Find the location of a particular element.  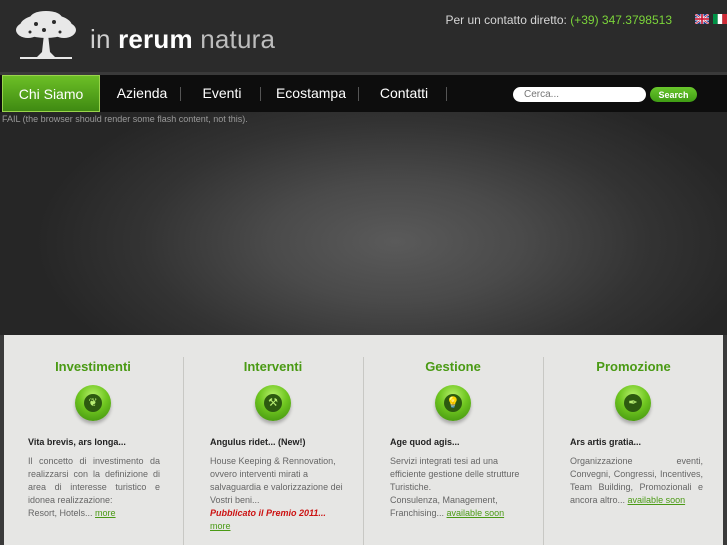

contact-phone: (+39) 347.3798513 is located at coordinates (621, 20).